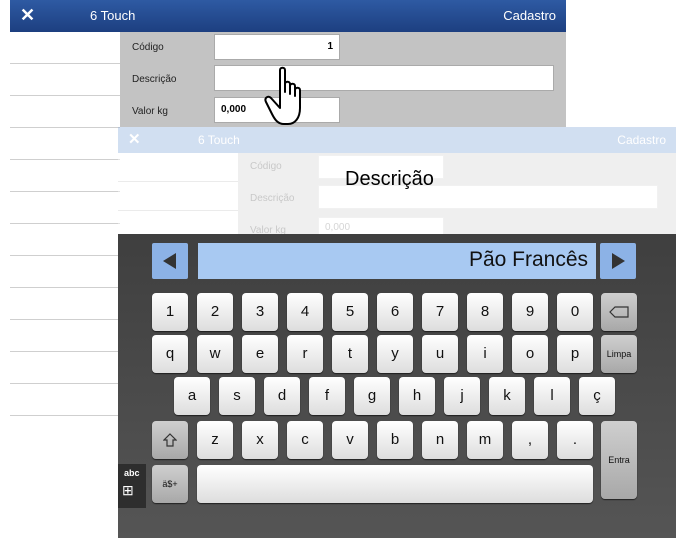 Image resolution: width=676 pixels, height=538 pixels. What do you see at coordinates (154, 79) in the screenshot?
I see `descricao-label: Descrição` at bounding box center [154, 79].